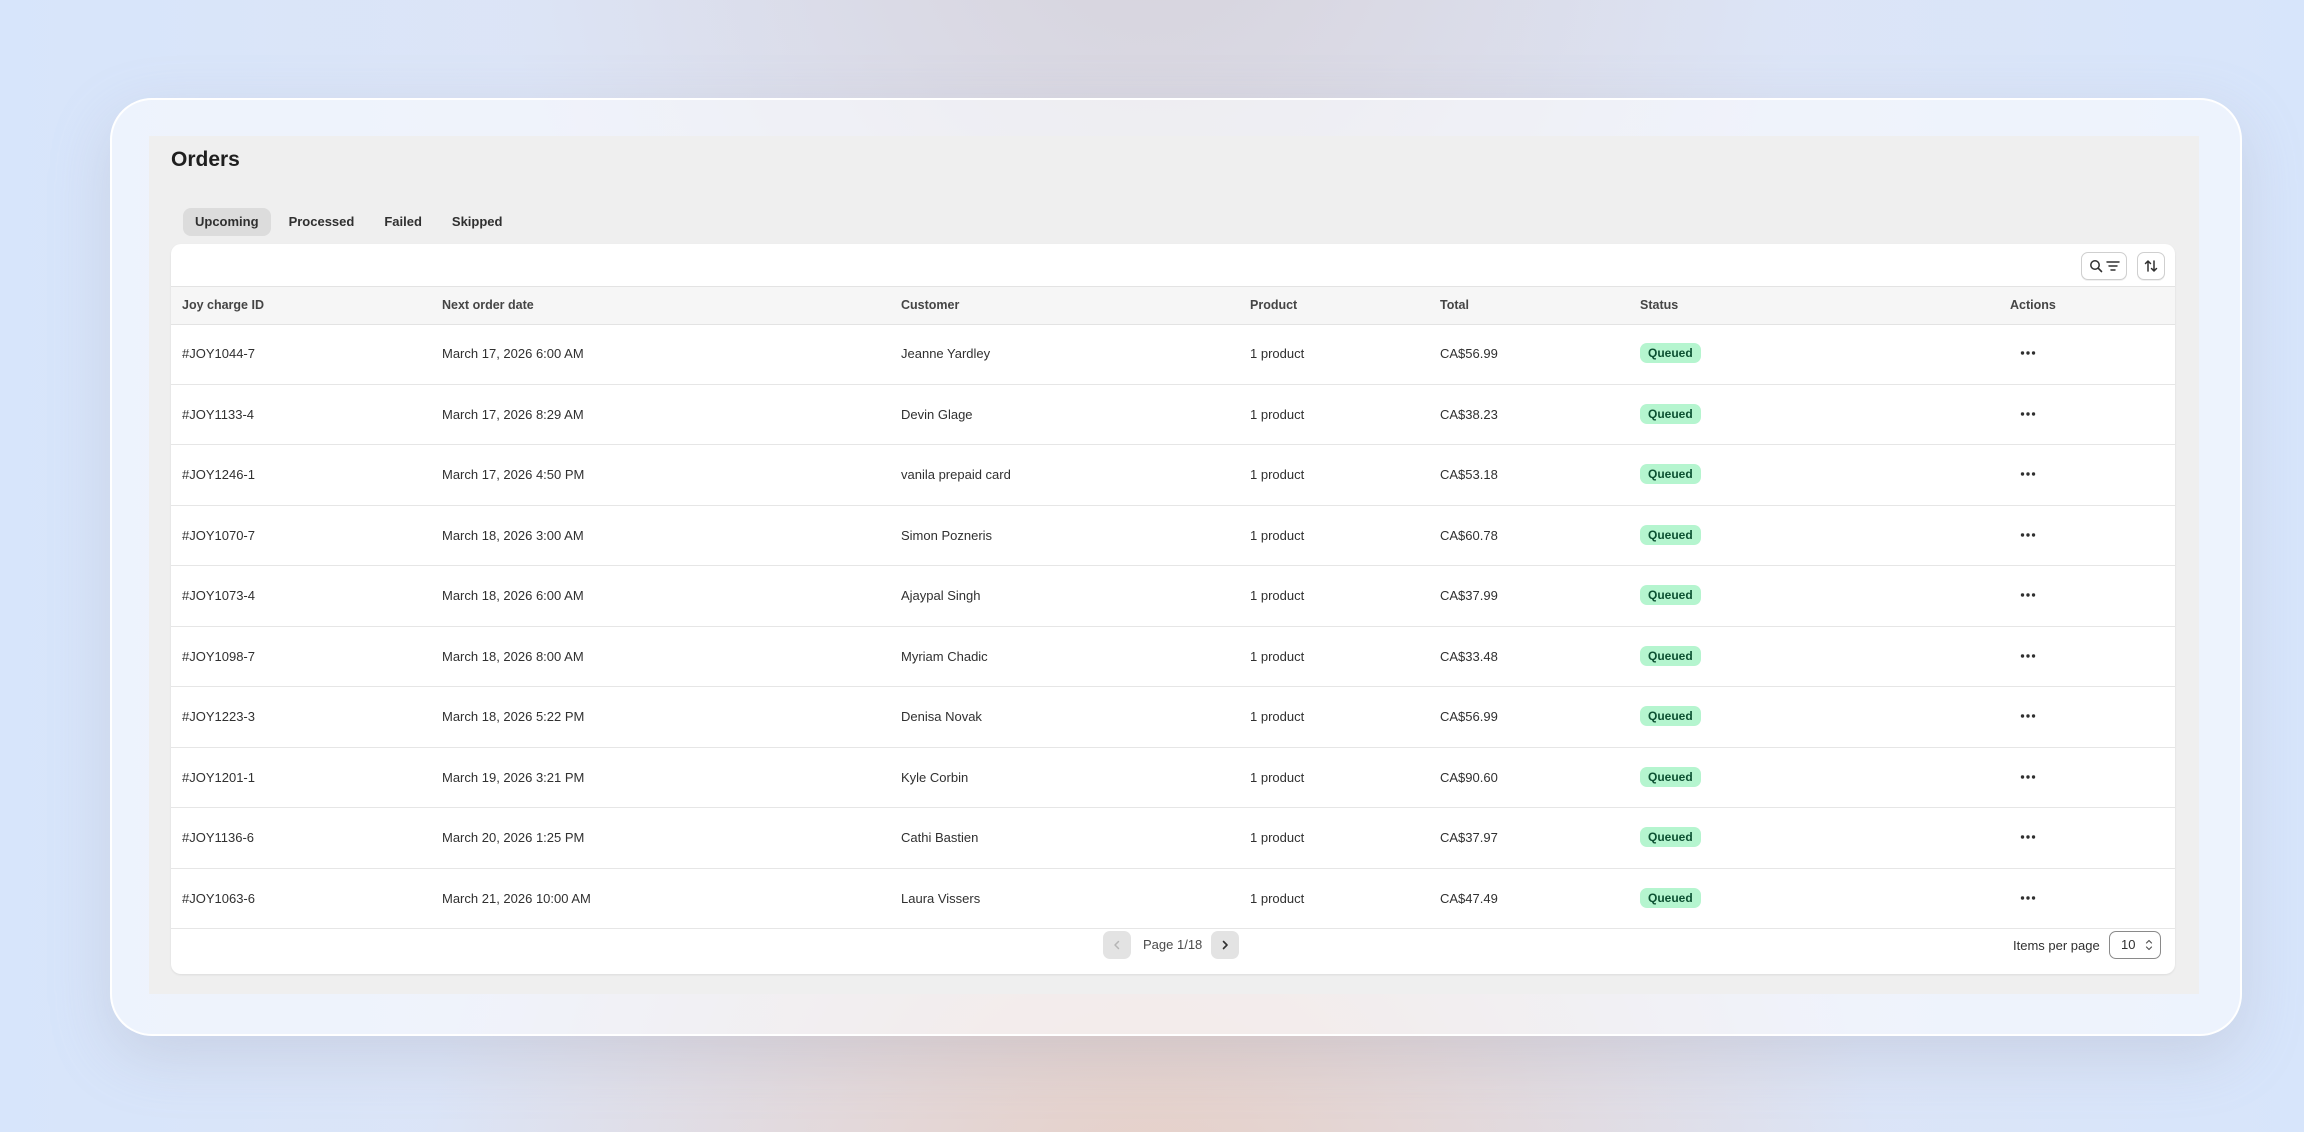 This screenshot has height=1132, width=2304. Describe the element at coordinates (218, 535) in the screenshot. I see `charge-id-cell: #JOY1070-7` at that location.